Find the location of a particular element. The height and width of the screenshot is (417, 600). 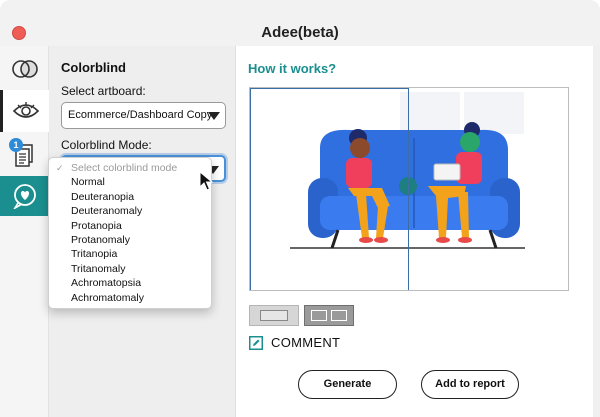

generate-button: Generate is located at coordinates (347, 384).